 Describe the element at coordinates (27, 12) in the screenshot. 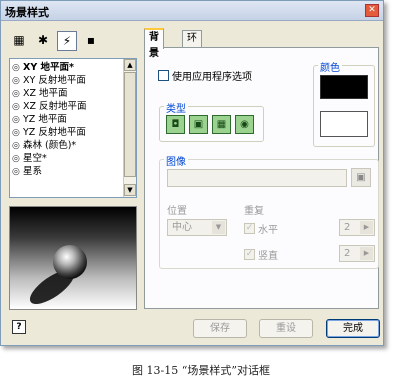

I see `dialog-title: 场景样式` at that location.